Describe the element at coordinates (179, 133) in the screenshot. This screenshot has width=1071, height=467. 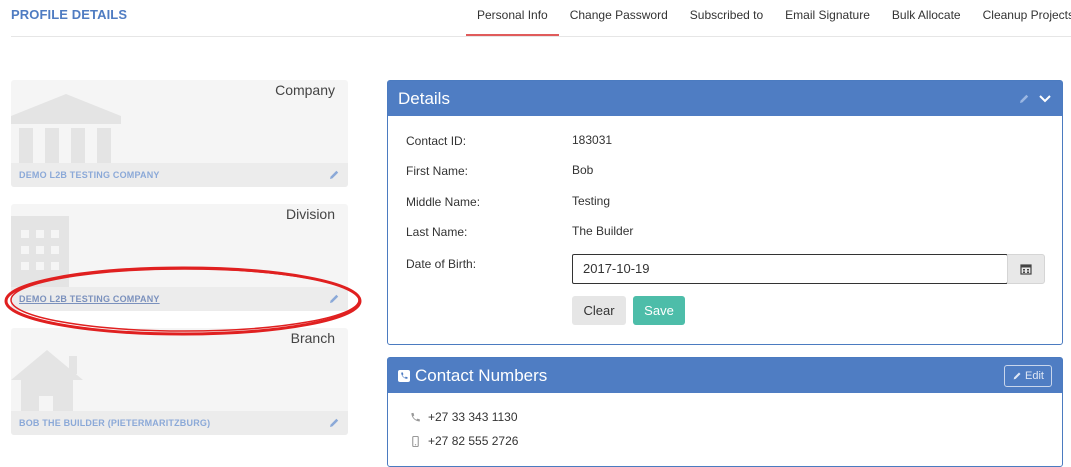
I see `company-card: Company DEMO L2B TESTING COMPANY` at that location.